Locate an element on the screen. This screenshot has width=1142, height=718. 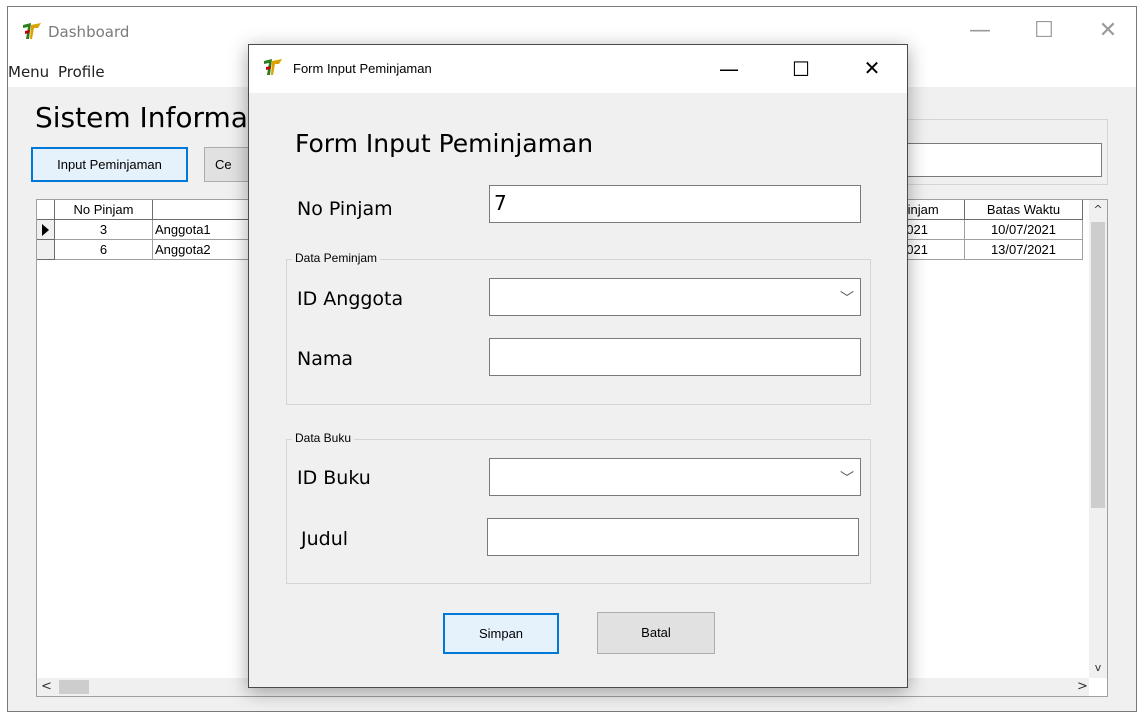
simpan-button: Simpan is located at coordinates (501, 633).